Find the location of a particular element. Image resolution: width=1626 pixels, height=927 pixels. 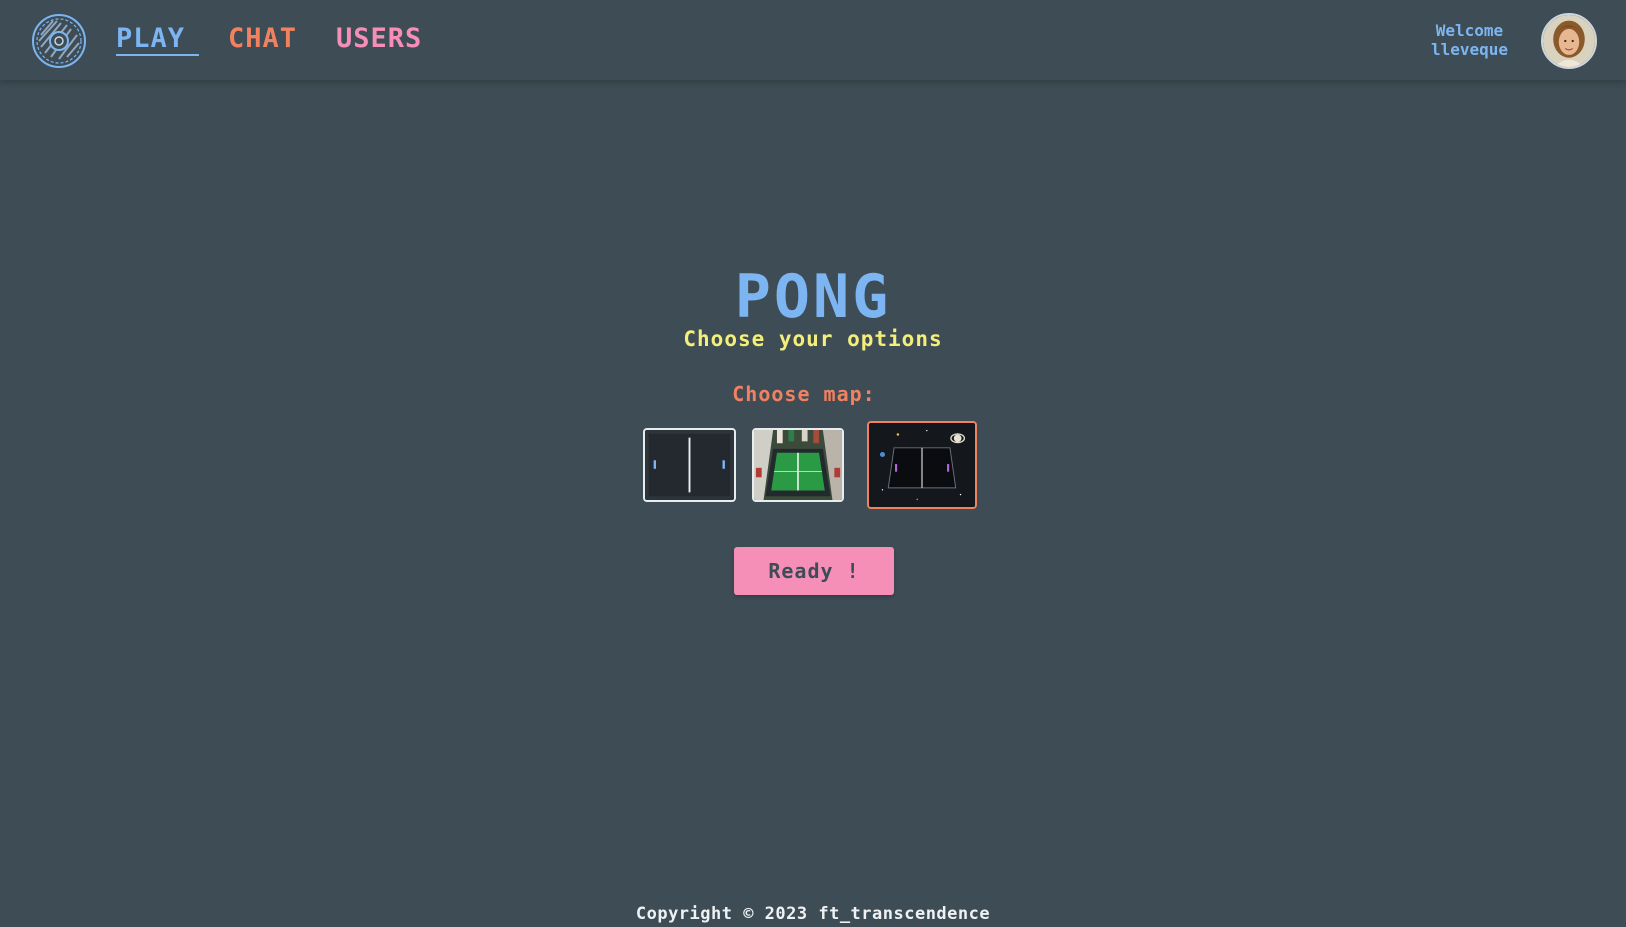

nav-users-link: USERS is located at coordinates (379, 39).